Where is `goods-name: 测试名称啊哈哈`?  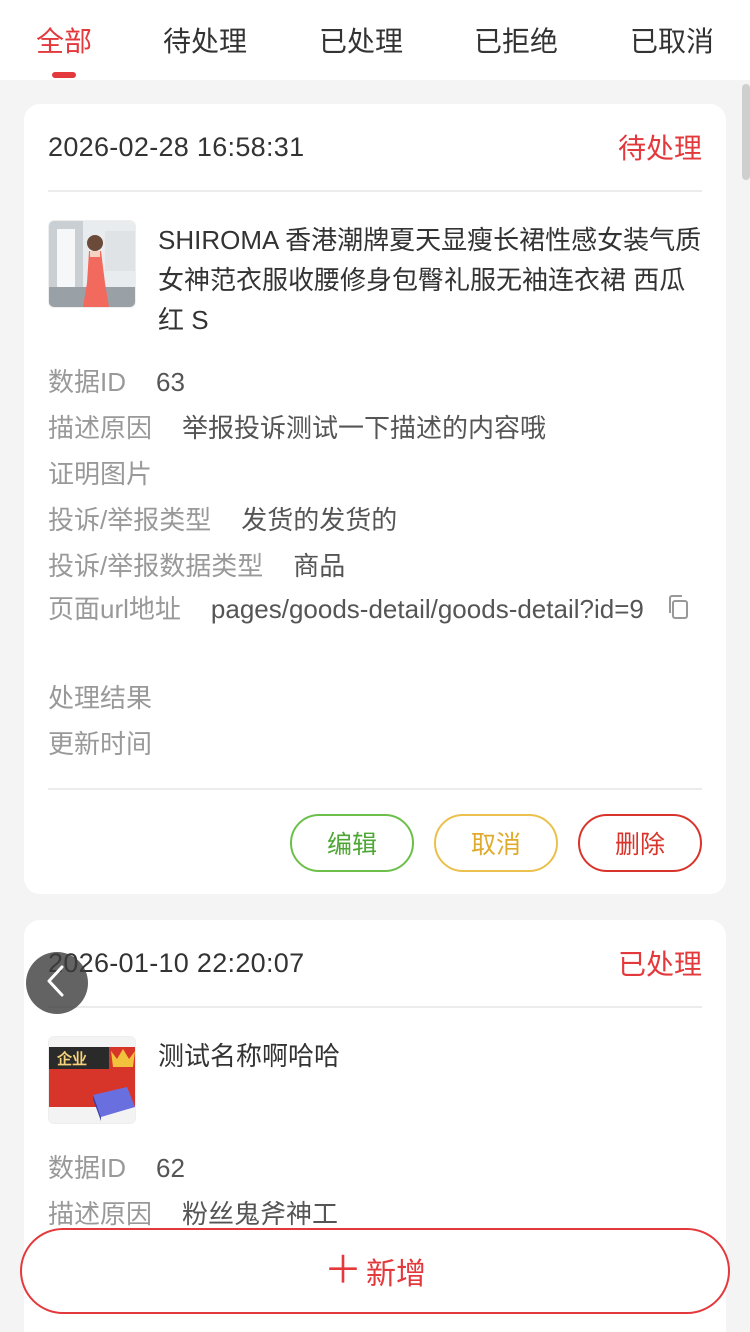 goods-name: 测试名称啊哈哈 is located at coordinates (431, 1056).